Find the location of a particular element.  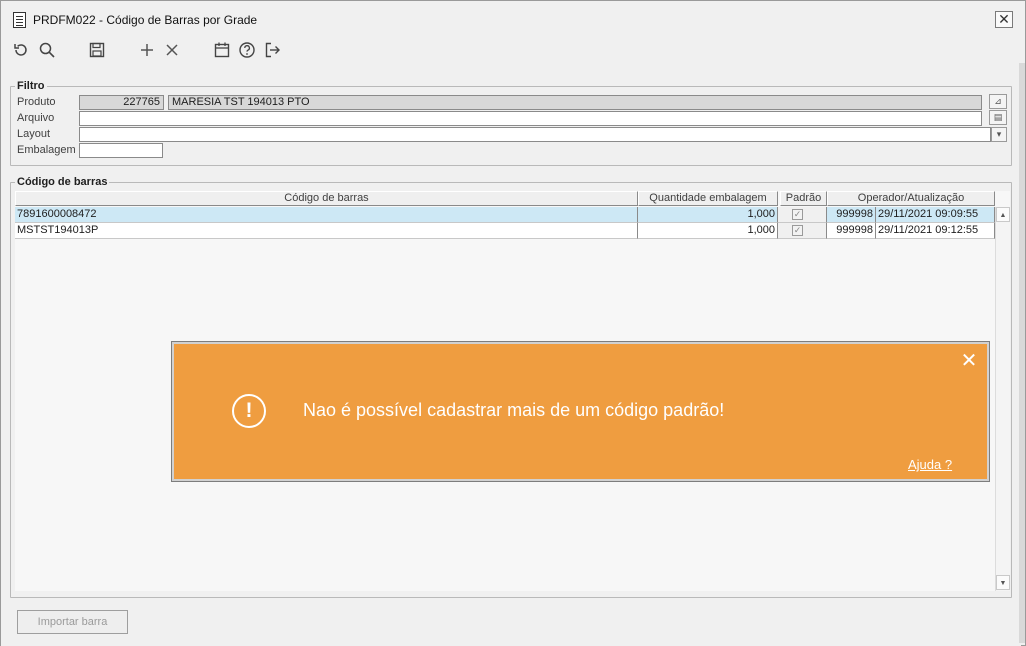

help-link: Ajuda ? is located at coordinates (930, 464).